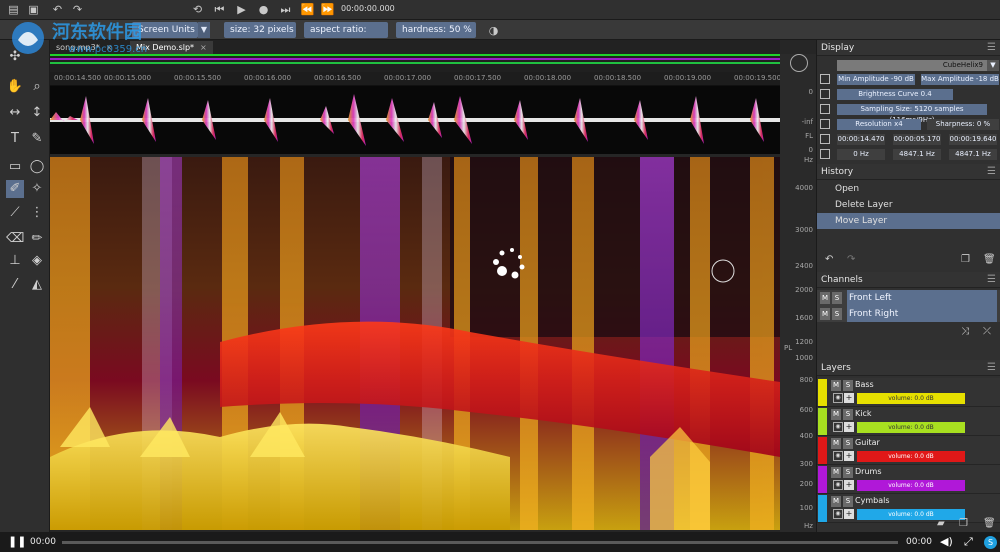 Image resolution: width=1000 pixels, height=552 pixels. Describe the element at coordinates (15, 189) in the screenshot. I see `brush-tool-icon: ✐` at that location.